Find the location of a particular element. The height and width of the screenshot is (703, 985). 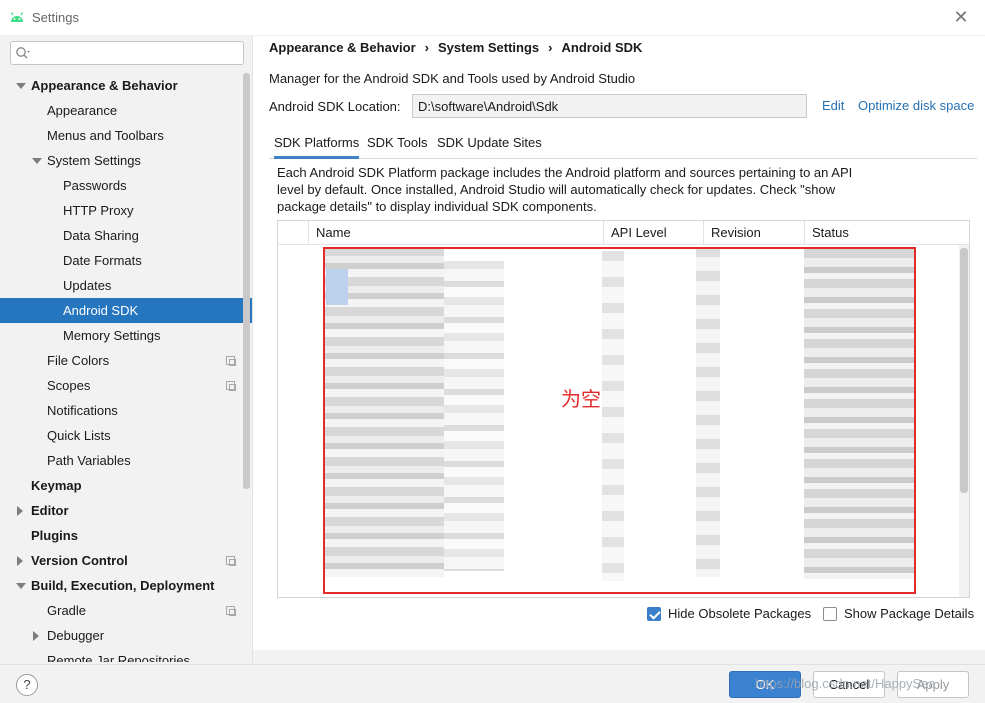

sidebar-item-menus-toolbars: Menus and Toolbars is located at coordinates (105, 135).